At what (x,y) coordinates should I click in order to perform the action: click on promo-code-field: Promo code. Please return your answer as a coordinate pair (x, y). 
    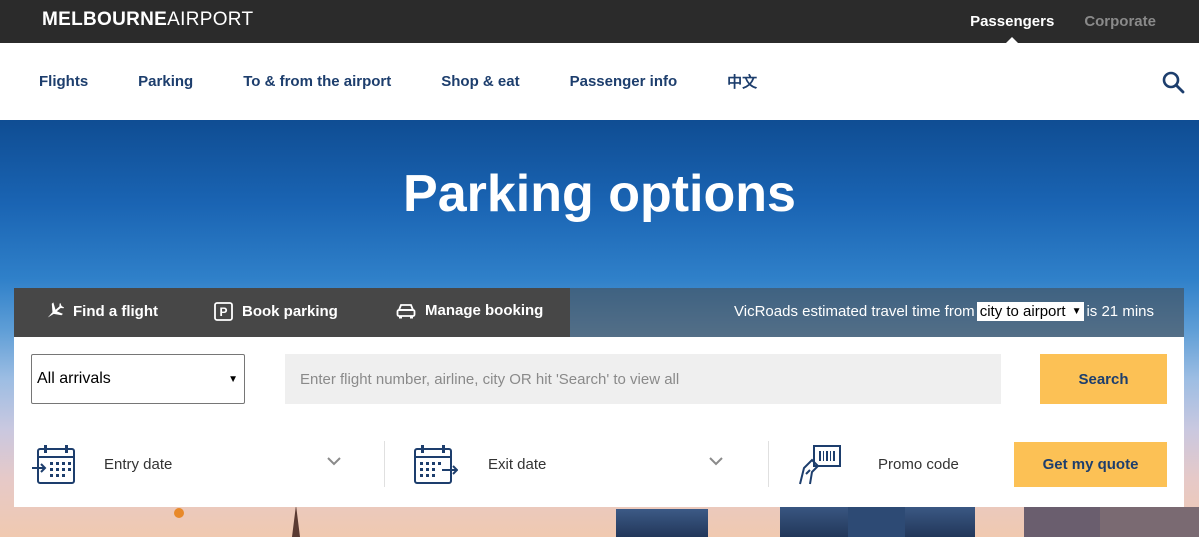
    Looking at the image, I should click on (888, 464).